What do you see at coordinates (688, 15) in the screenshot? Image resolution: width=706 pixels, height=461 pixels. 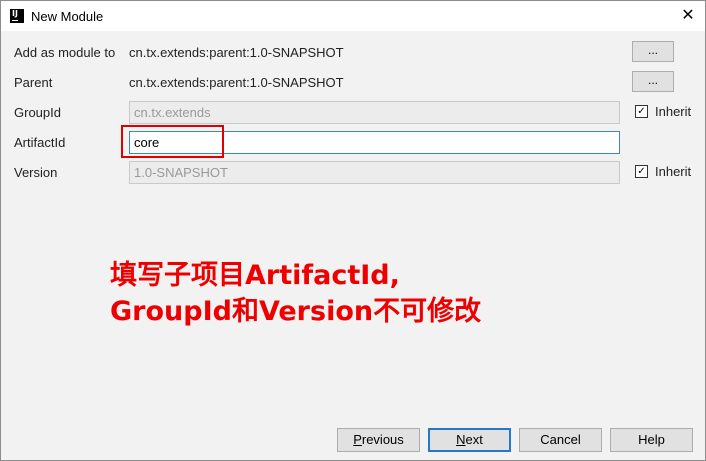 I see `close-icon: ✕` at bounding box center [688, 15].